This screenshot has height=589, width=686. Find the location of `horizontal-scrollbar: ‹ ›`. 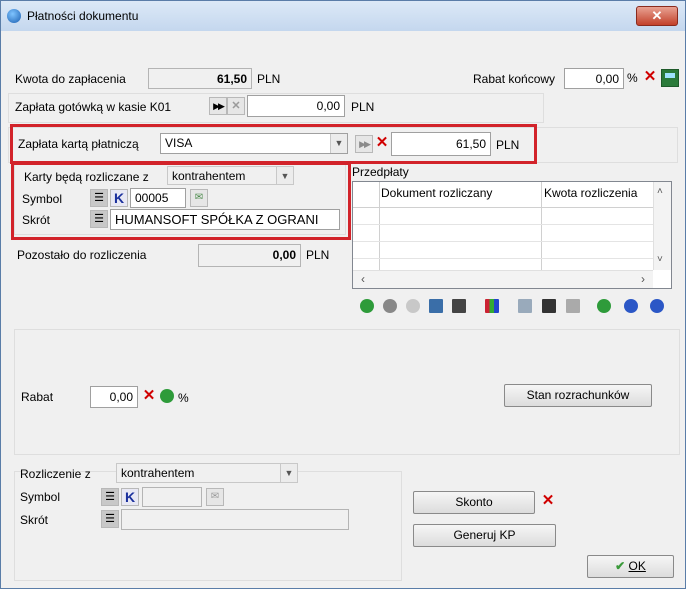

horizontal-scrollbar: ‹ › is located at coordinates (503, 279).